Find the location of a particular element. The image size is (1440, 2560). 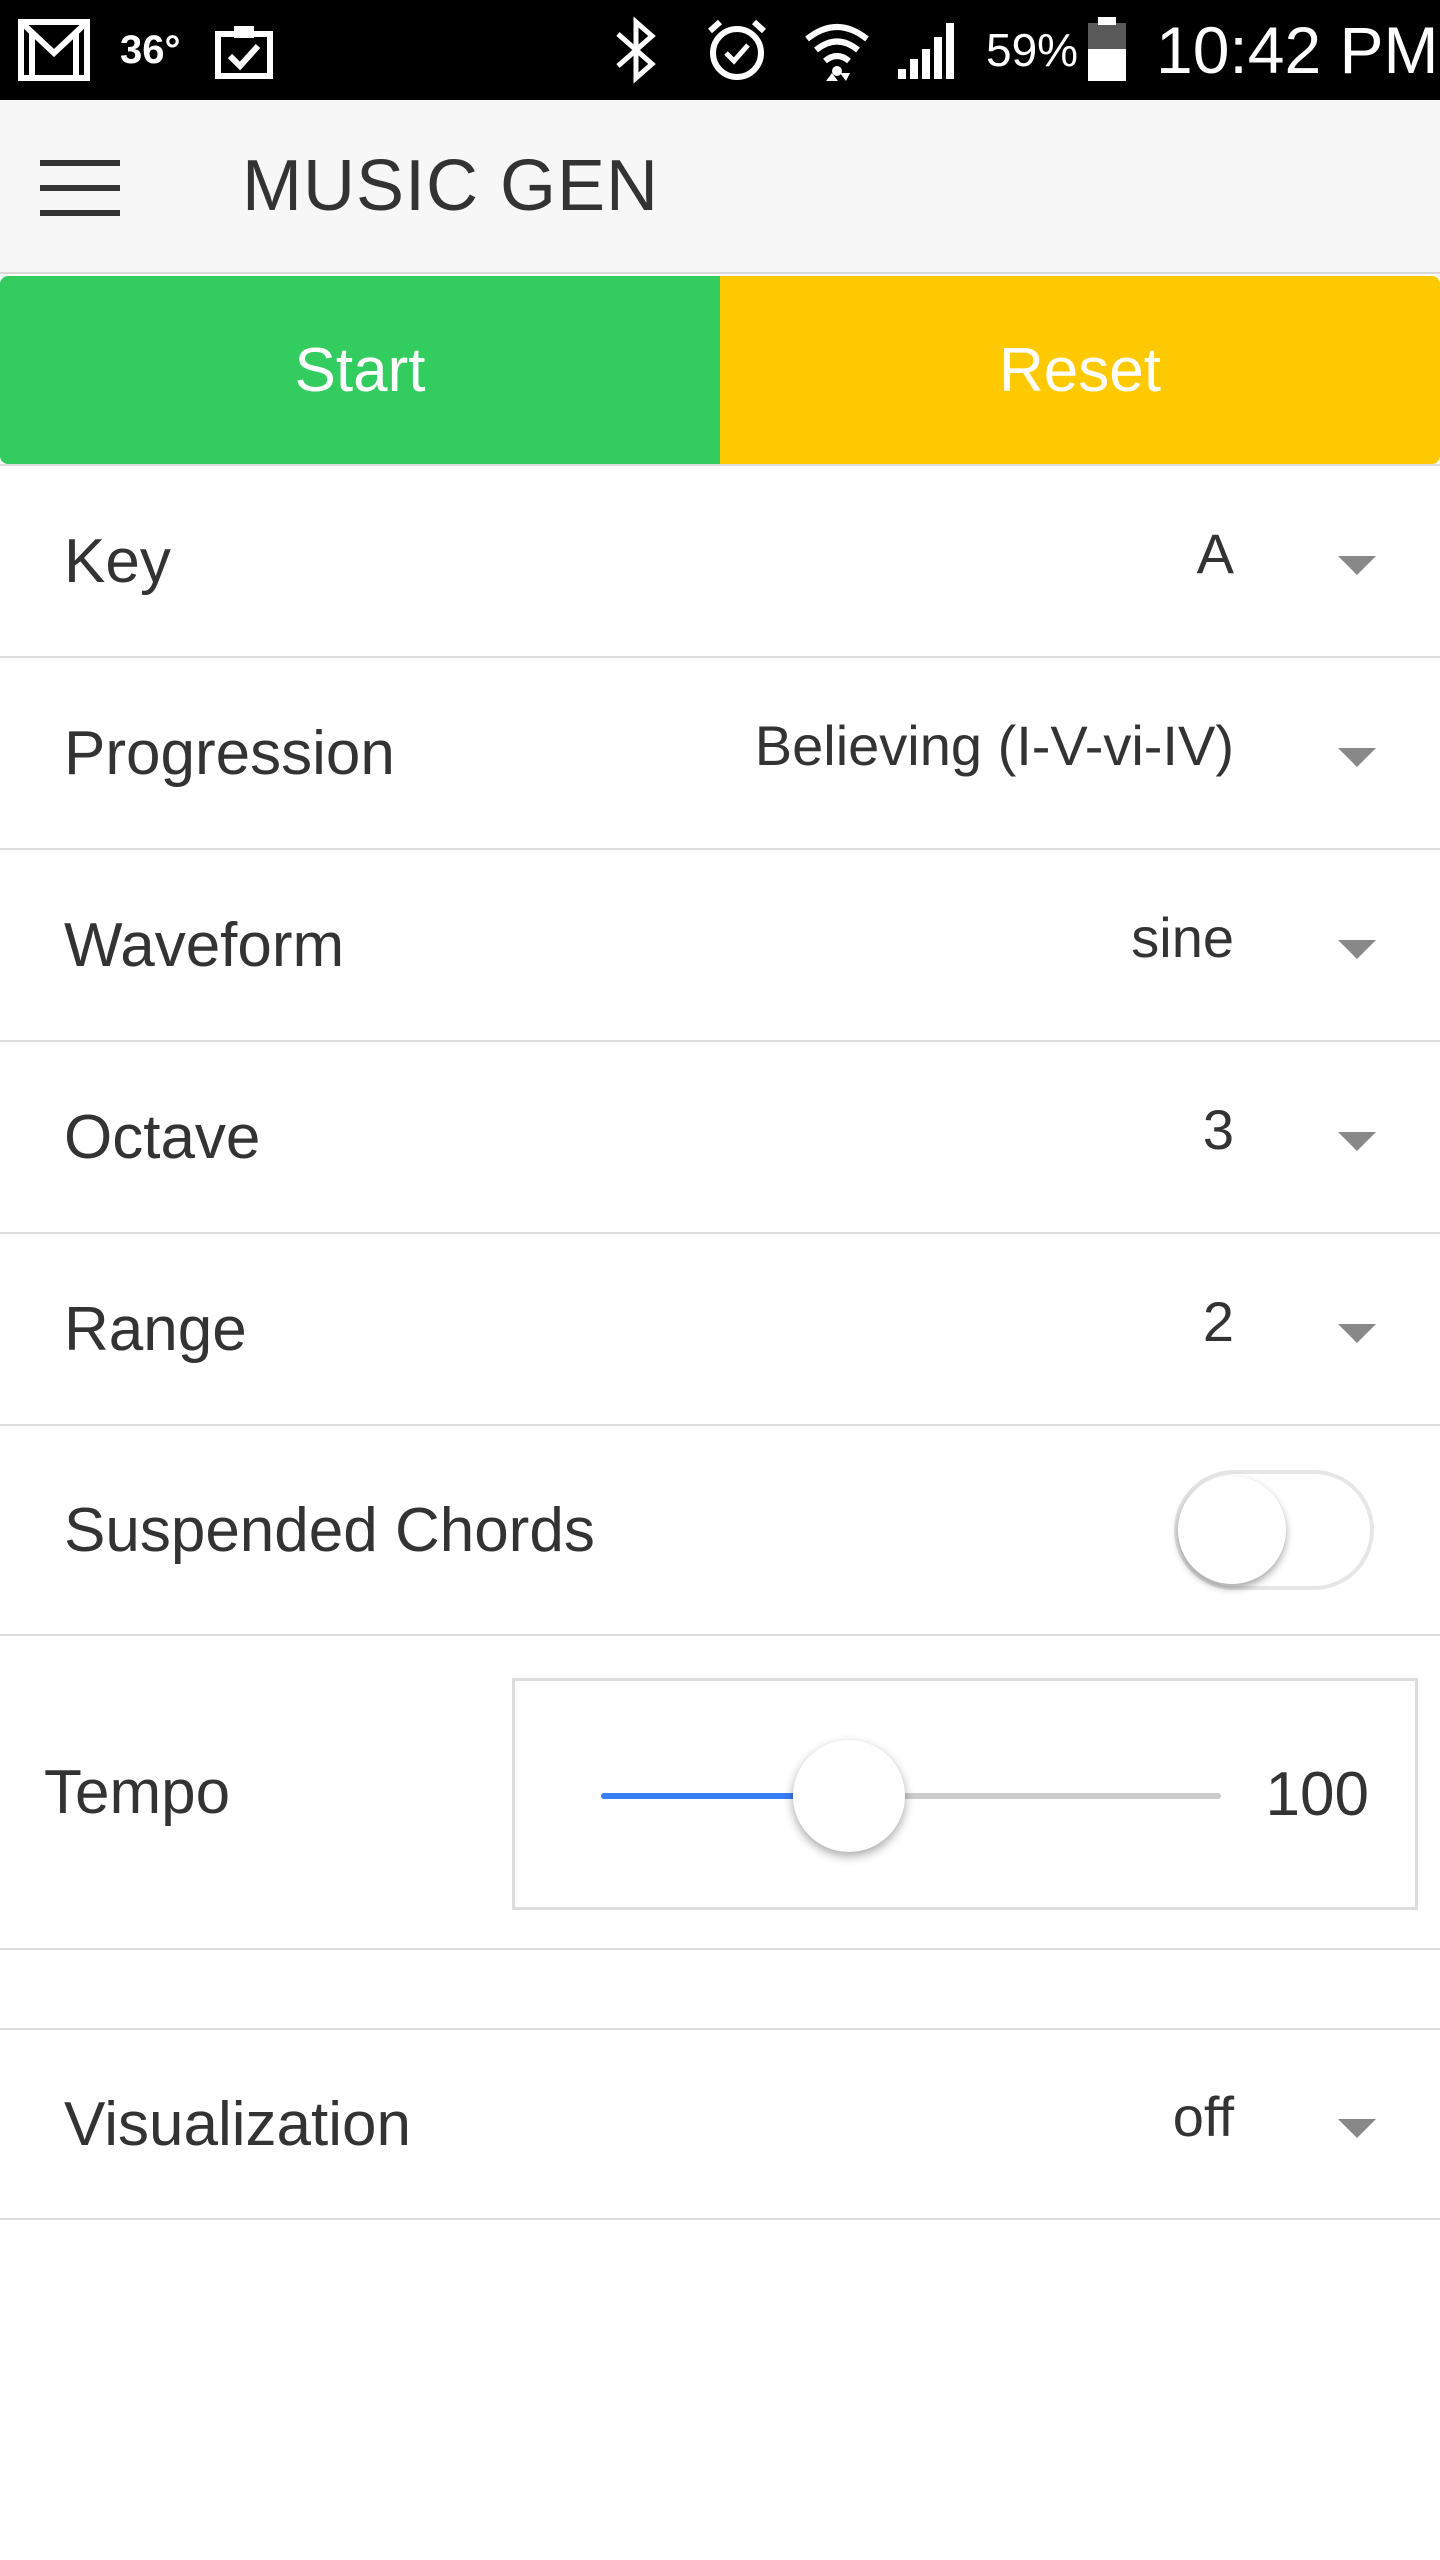

waveform-label: Waveform is located at coordinates (204, 945).